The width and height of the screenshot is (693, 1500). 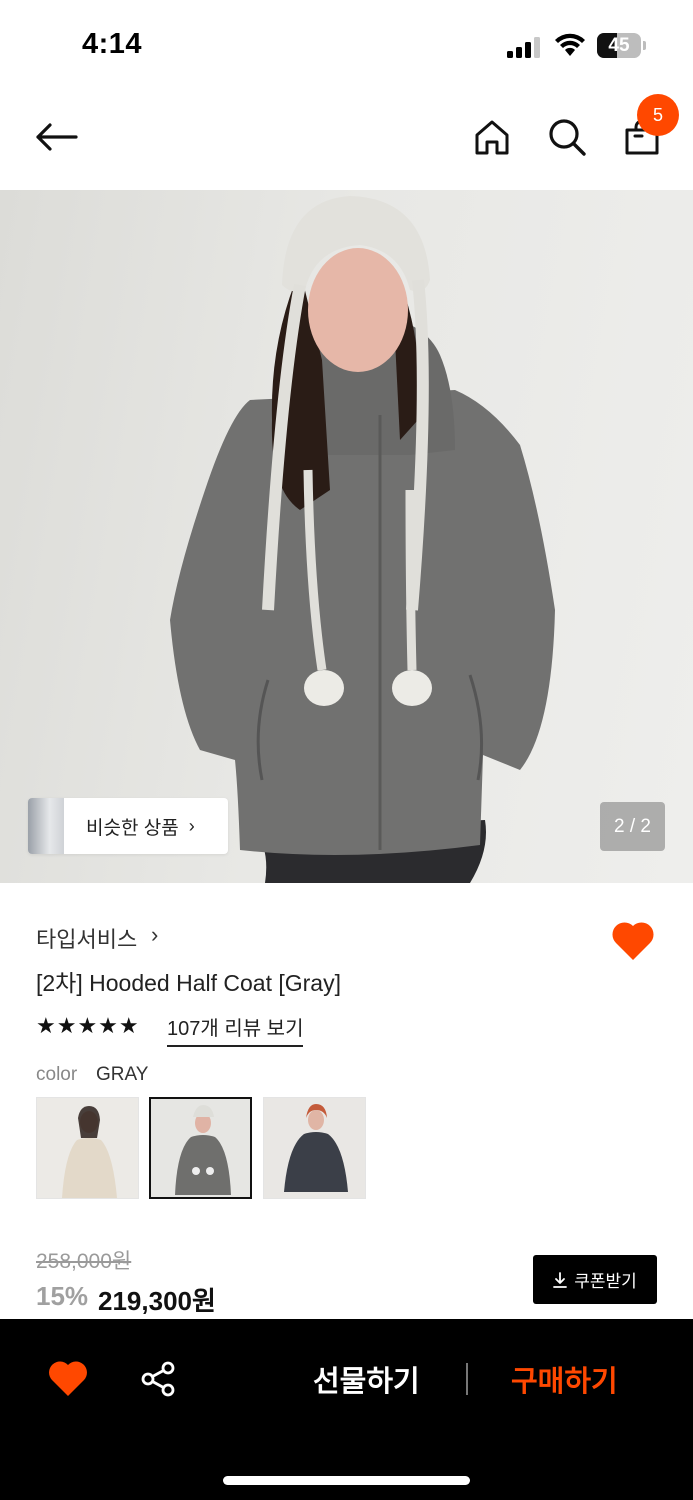 I want to click on sale-price: 219,300원, so click(x=157, y=1301).